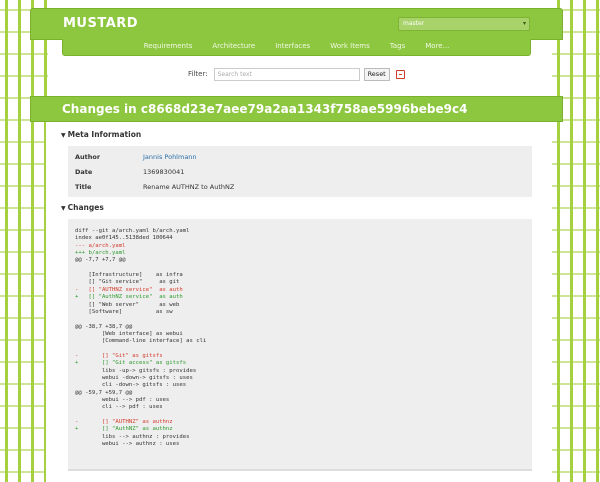 This screenshot has height=482, width=600. Describe the element at coordinates (100, 23) in the screenshot. I see `app-logo: MUSTARD` at that location.